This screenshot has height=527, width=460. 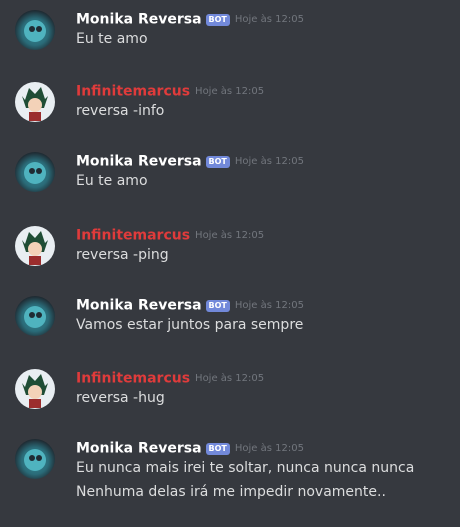 What do you see at coordinates (122, 255) in the screenshot?
I see `message-text: reversa -ping` at bounding box center [122, 255].